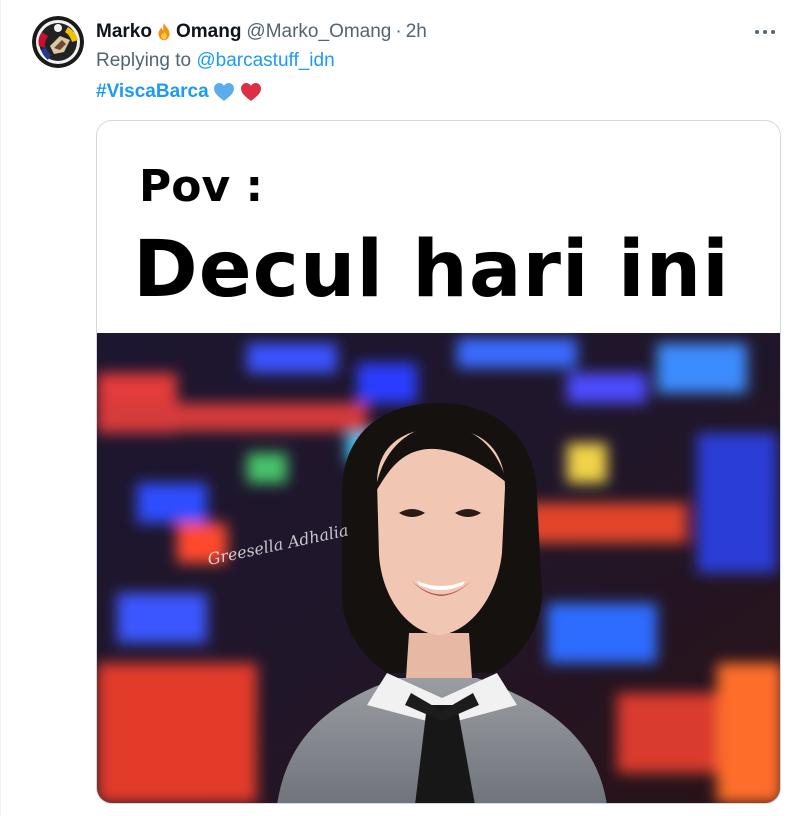  Describe the element at coordinates (224, 92) in the screenshot. I see `blue-heart-icon` at that location.